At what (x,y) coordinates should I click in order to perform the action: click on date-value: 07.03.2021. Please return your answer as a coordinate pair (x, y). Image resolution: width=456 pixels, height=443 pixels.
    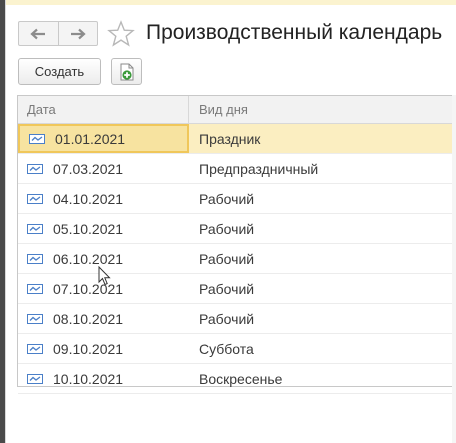
    Looking at the image, I should click on (88, 168).